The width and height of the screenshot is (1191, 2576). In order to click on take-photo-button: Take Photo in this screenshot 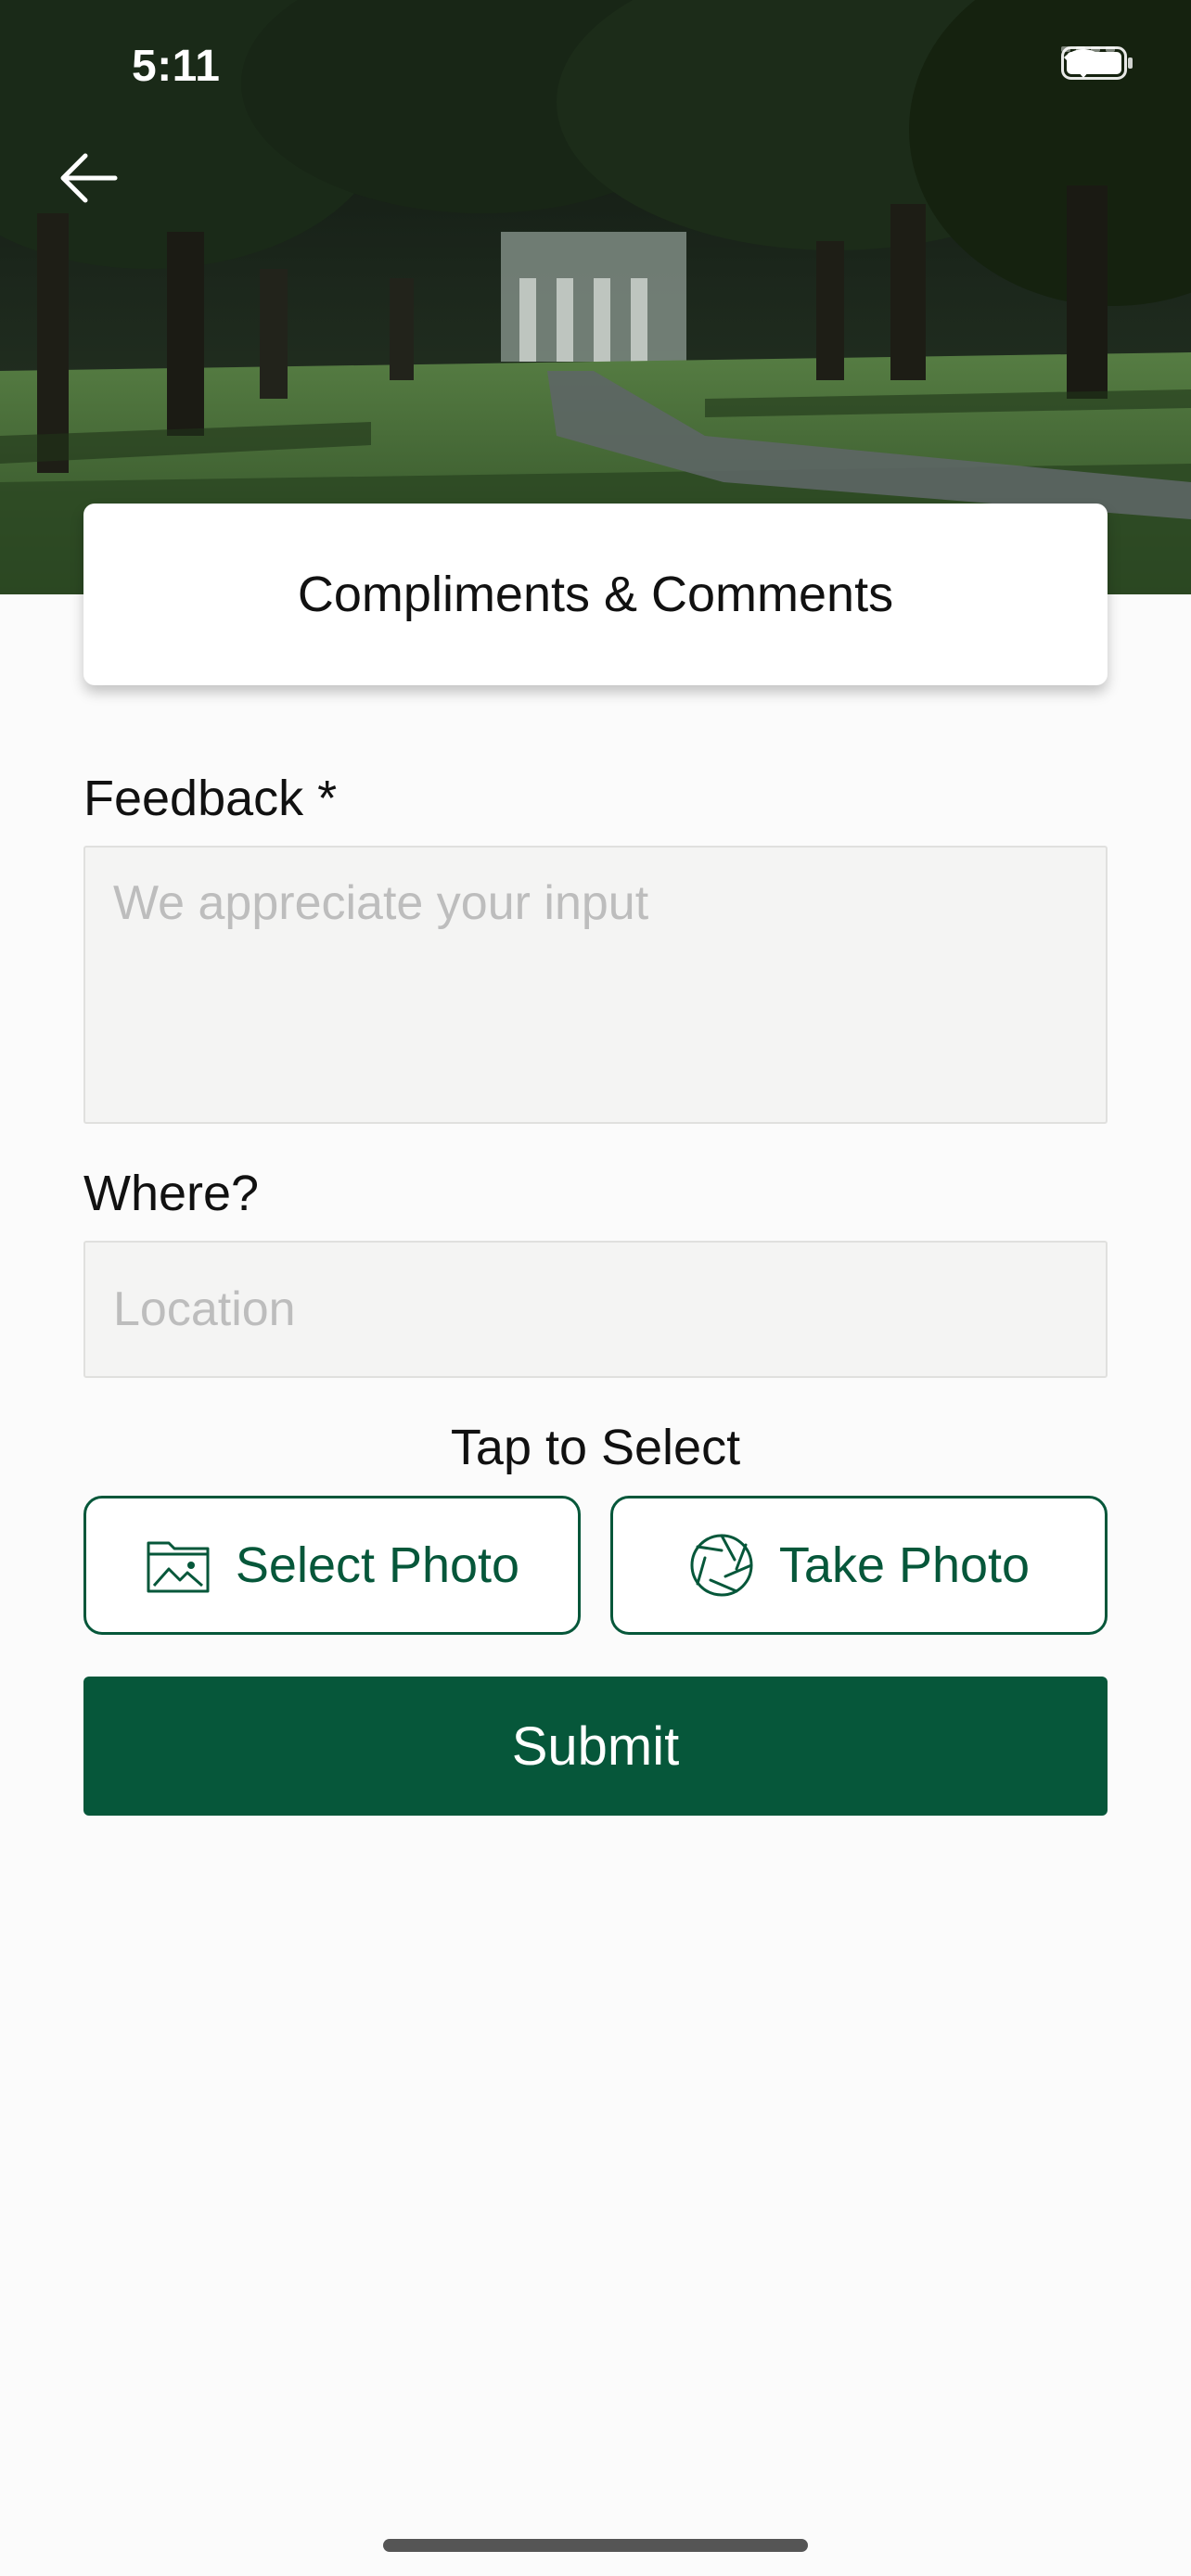, I will do `click(859, 1565)`.